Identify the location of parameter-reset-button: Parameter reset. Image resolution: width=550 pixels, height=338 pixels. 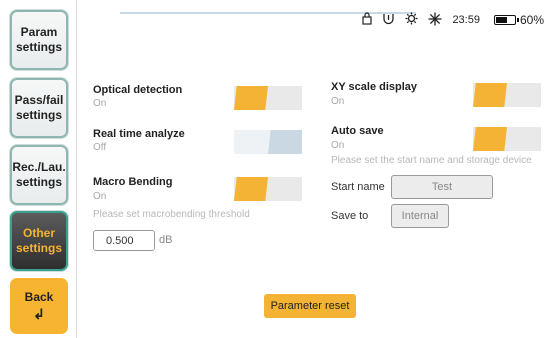
(310, 306).